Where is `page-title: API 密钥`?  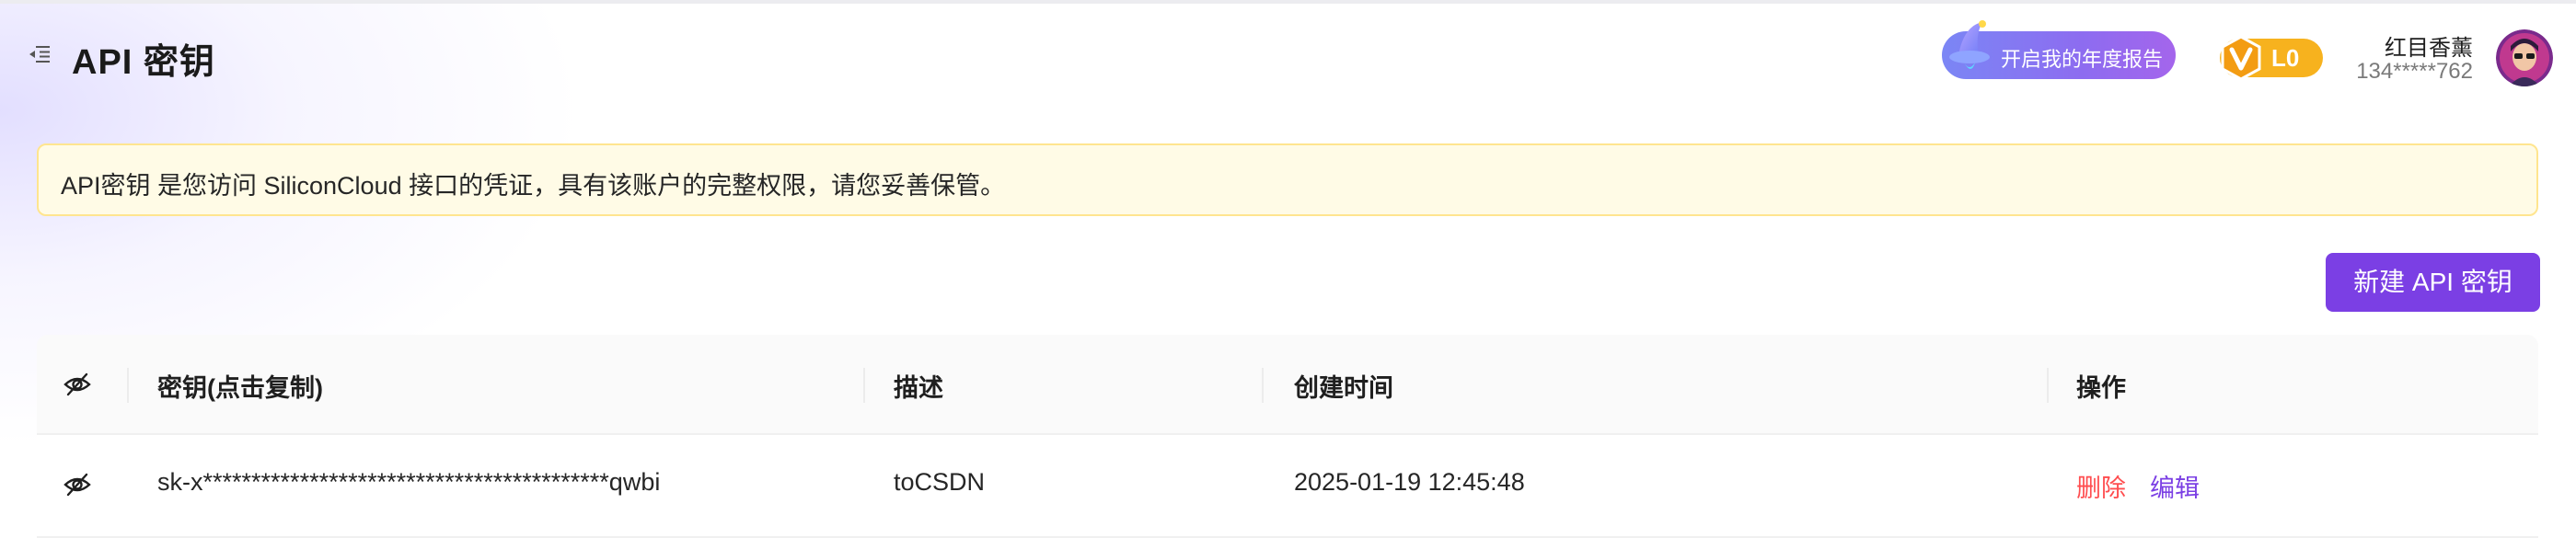 page-title: API 密钥 is located at coordinates (143, 62).